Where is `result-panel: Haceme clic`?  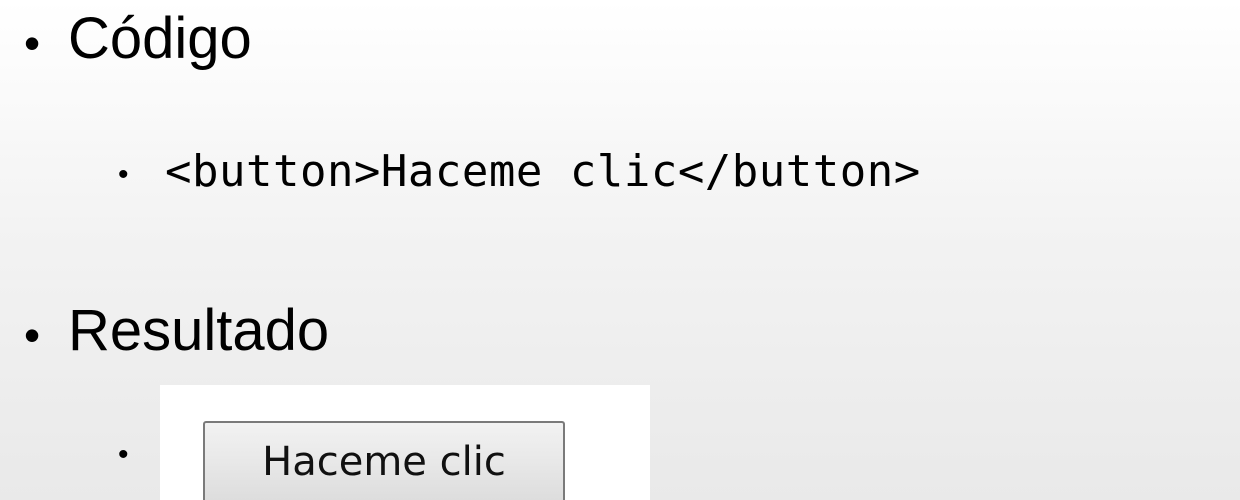
result-panel: Haceme clic is located at coordinates (405, 442).